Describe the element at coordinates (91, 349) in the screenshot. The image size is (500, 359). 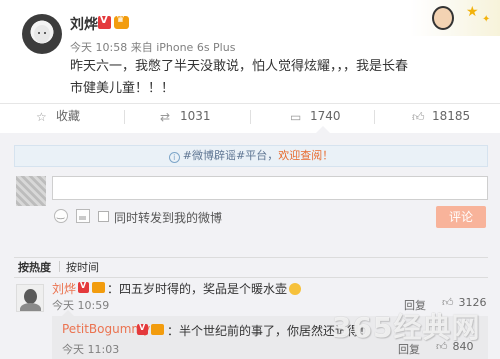
I see `reply-time: 今天 11:03` at that location.